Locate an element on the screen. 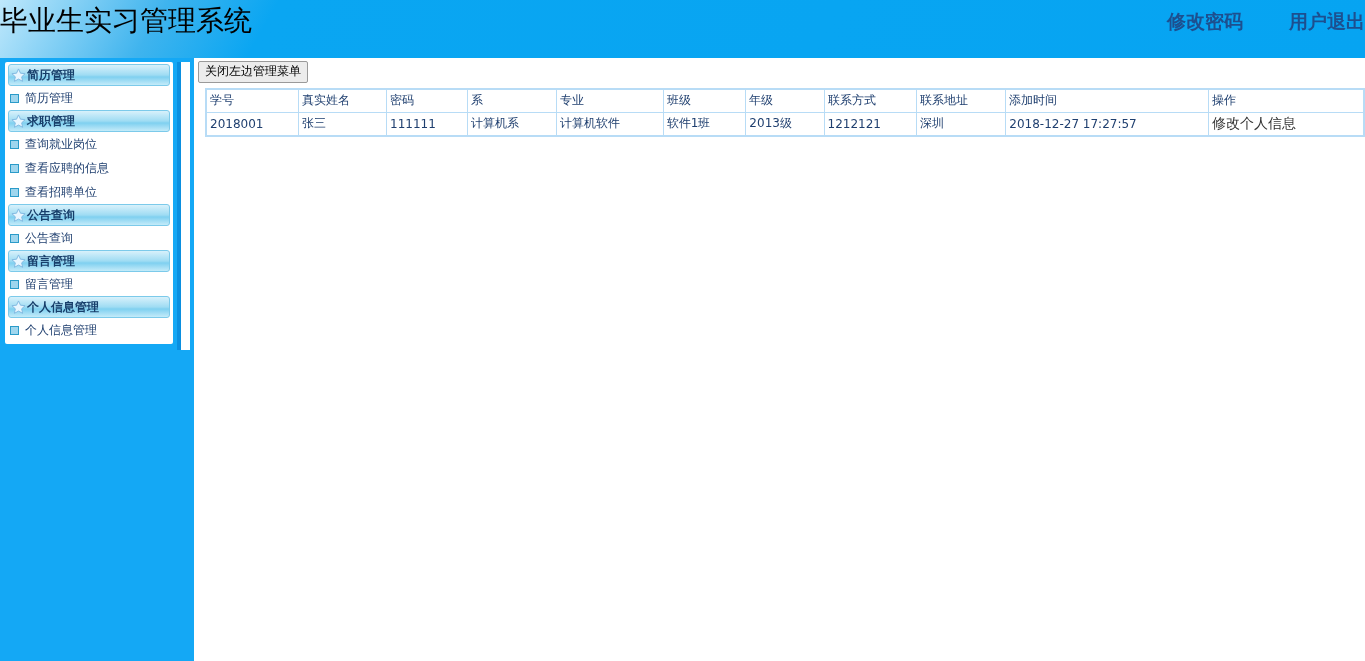  menu-item: 公告查询 is located at coordinates (49, 238).